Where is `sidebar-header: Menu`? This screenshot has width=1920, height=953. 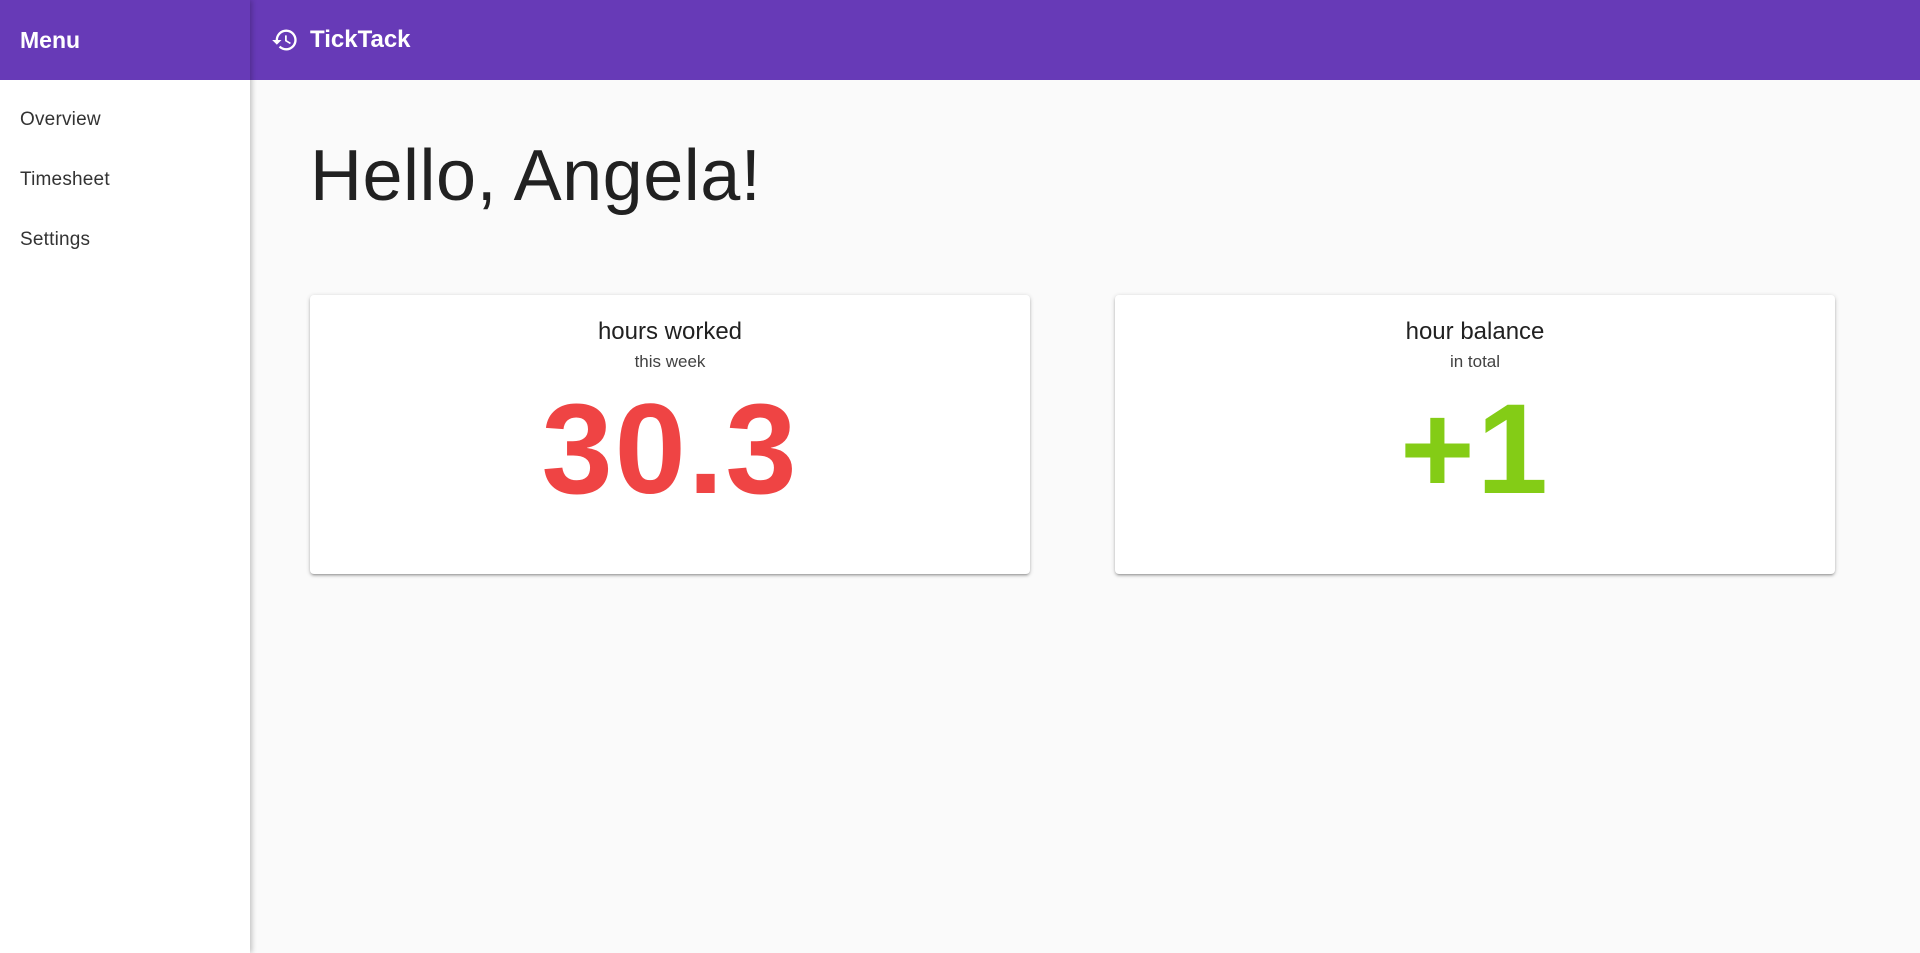
sidebar-header: Menu is located at coordinates (125, 40).